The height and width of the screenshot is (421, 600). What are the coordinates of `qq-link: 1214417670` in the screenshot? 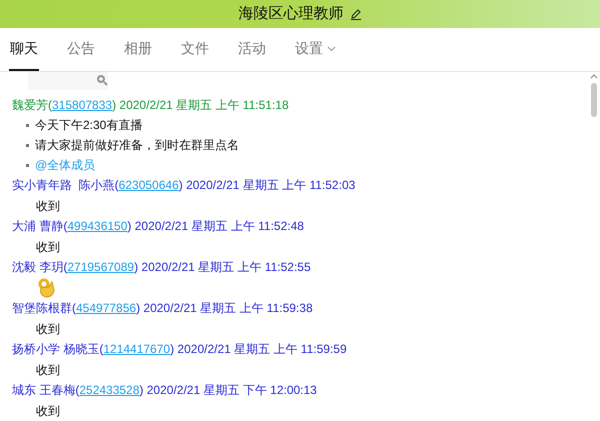 It's located at (136, 349).